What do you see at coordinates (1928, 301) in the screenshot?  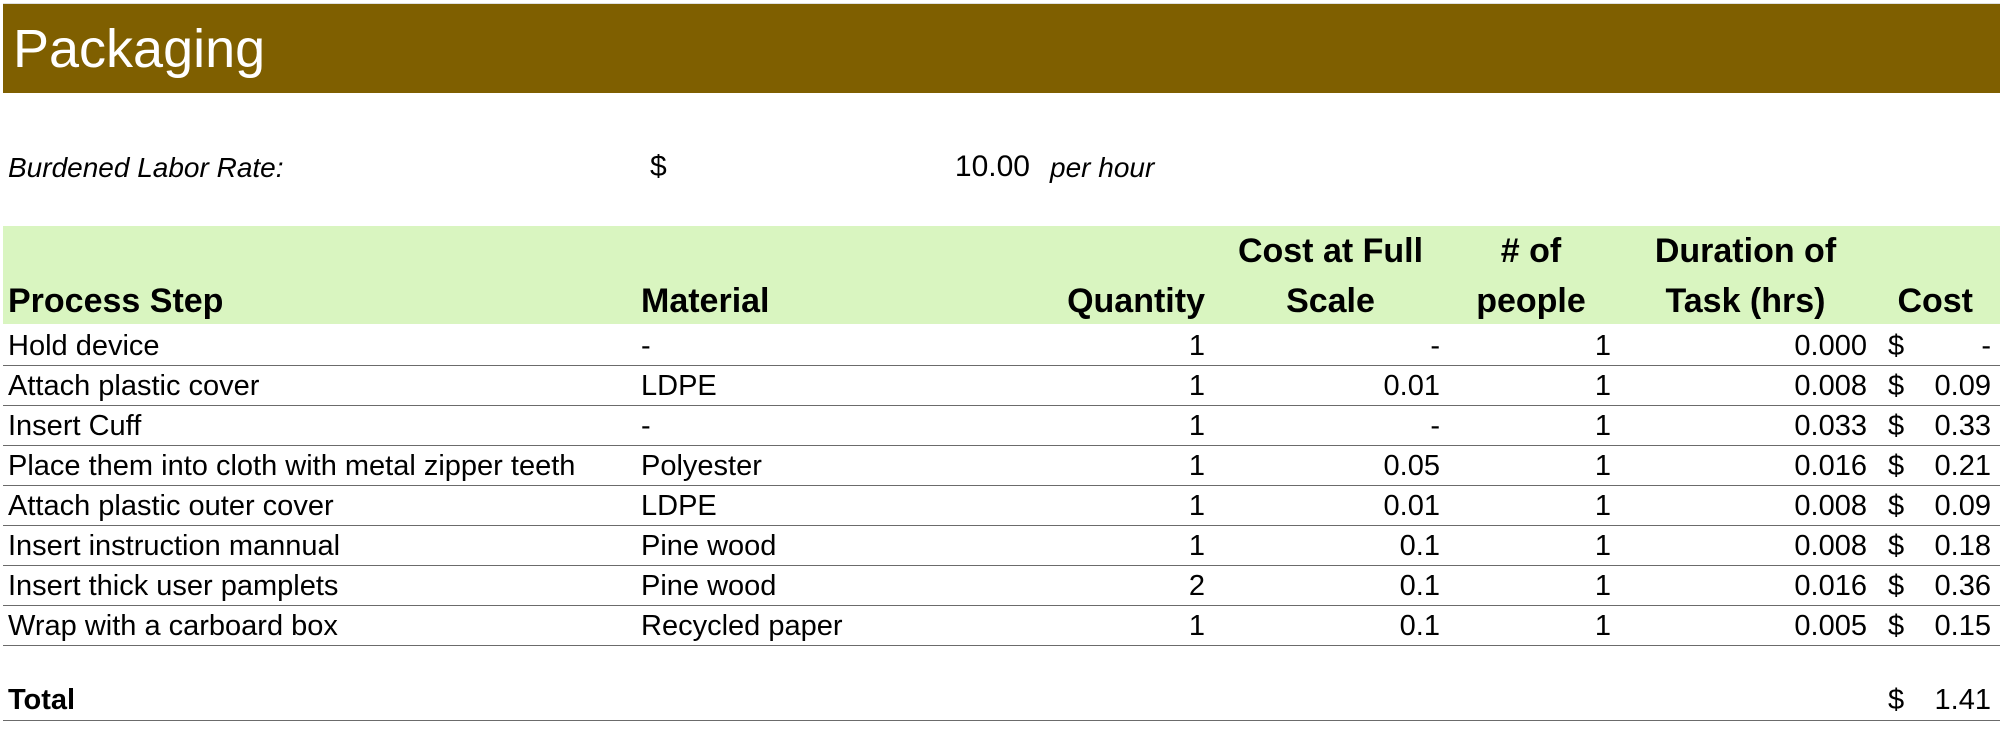 I see `header-cost: Cost` at bounding box center [1928, 301].